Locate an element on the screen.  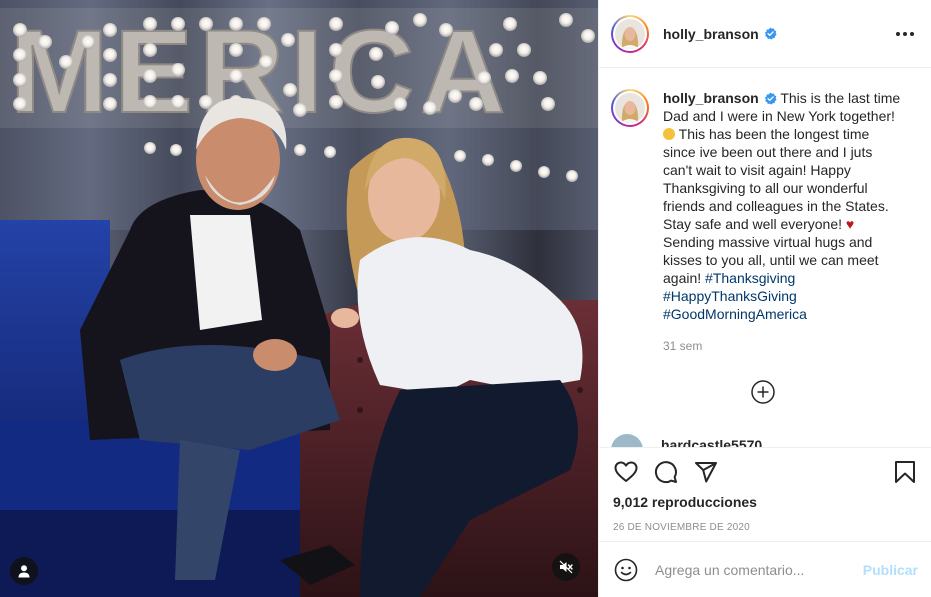
caption-time-ago: 31 sem is located at coordinates (788, 346).